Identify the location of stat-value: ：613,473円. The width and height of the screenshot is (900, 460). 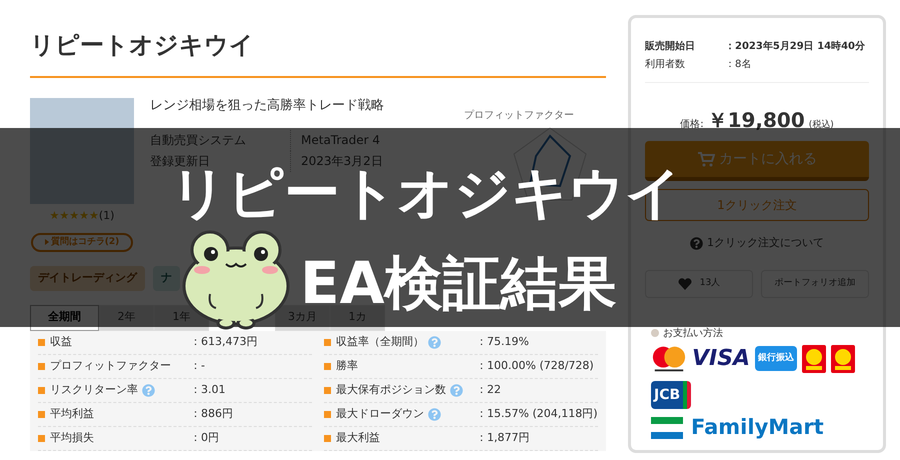
(224, 342).